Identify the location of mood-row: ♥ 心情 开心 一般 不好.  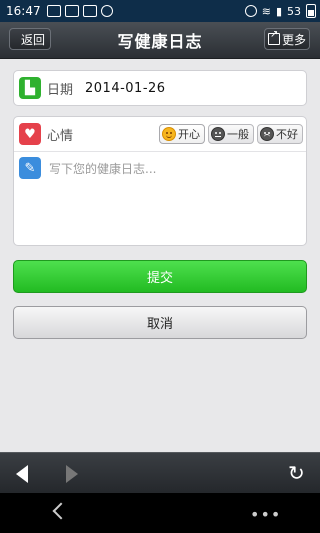
(160, 134).